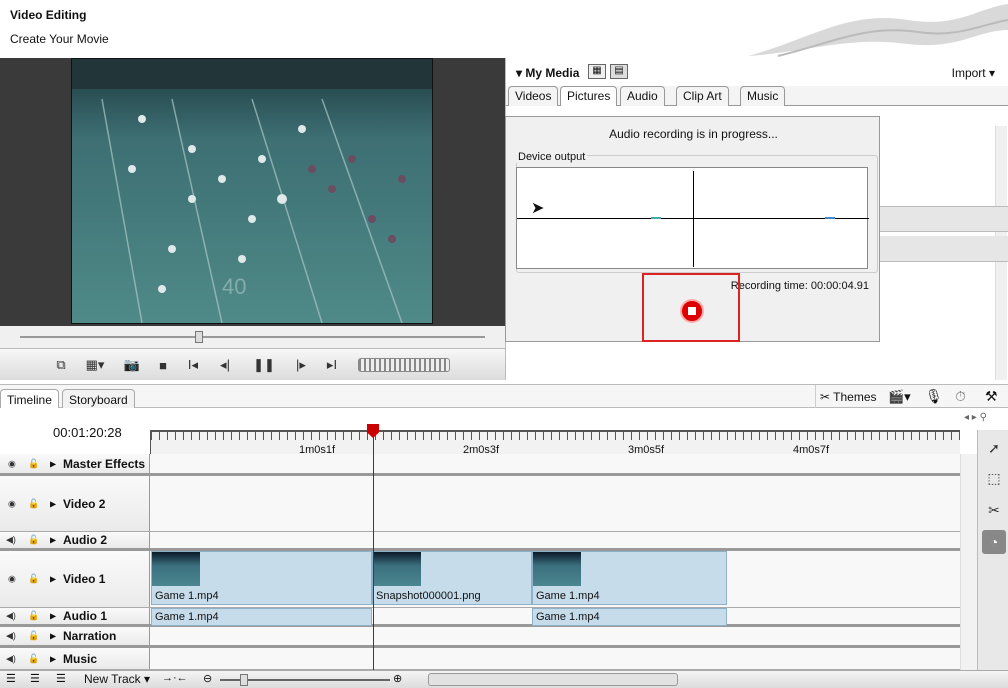 This screenshot has width=1008, height=688. Describe the element at coordinates (84, 503) in the screenshot. I see `track-name: Video 2` at that location.